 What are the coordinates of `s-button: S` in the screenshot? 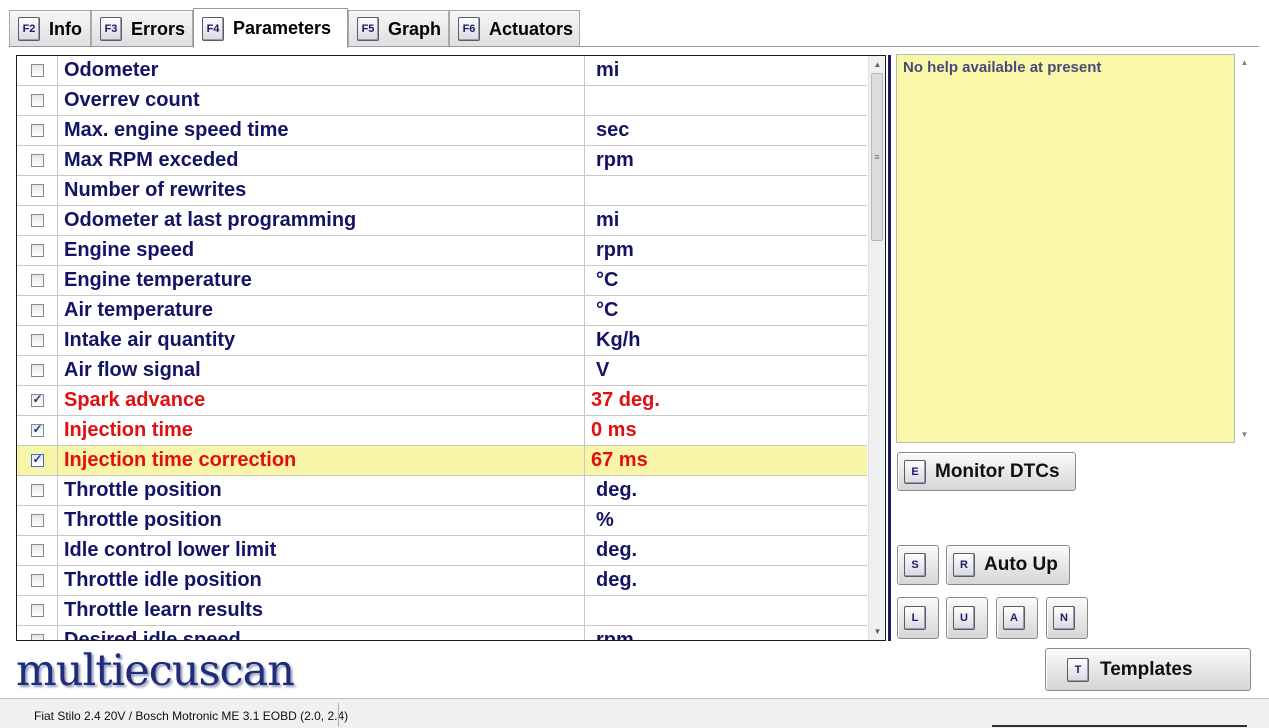 It's located at (918, 565).